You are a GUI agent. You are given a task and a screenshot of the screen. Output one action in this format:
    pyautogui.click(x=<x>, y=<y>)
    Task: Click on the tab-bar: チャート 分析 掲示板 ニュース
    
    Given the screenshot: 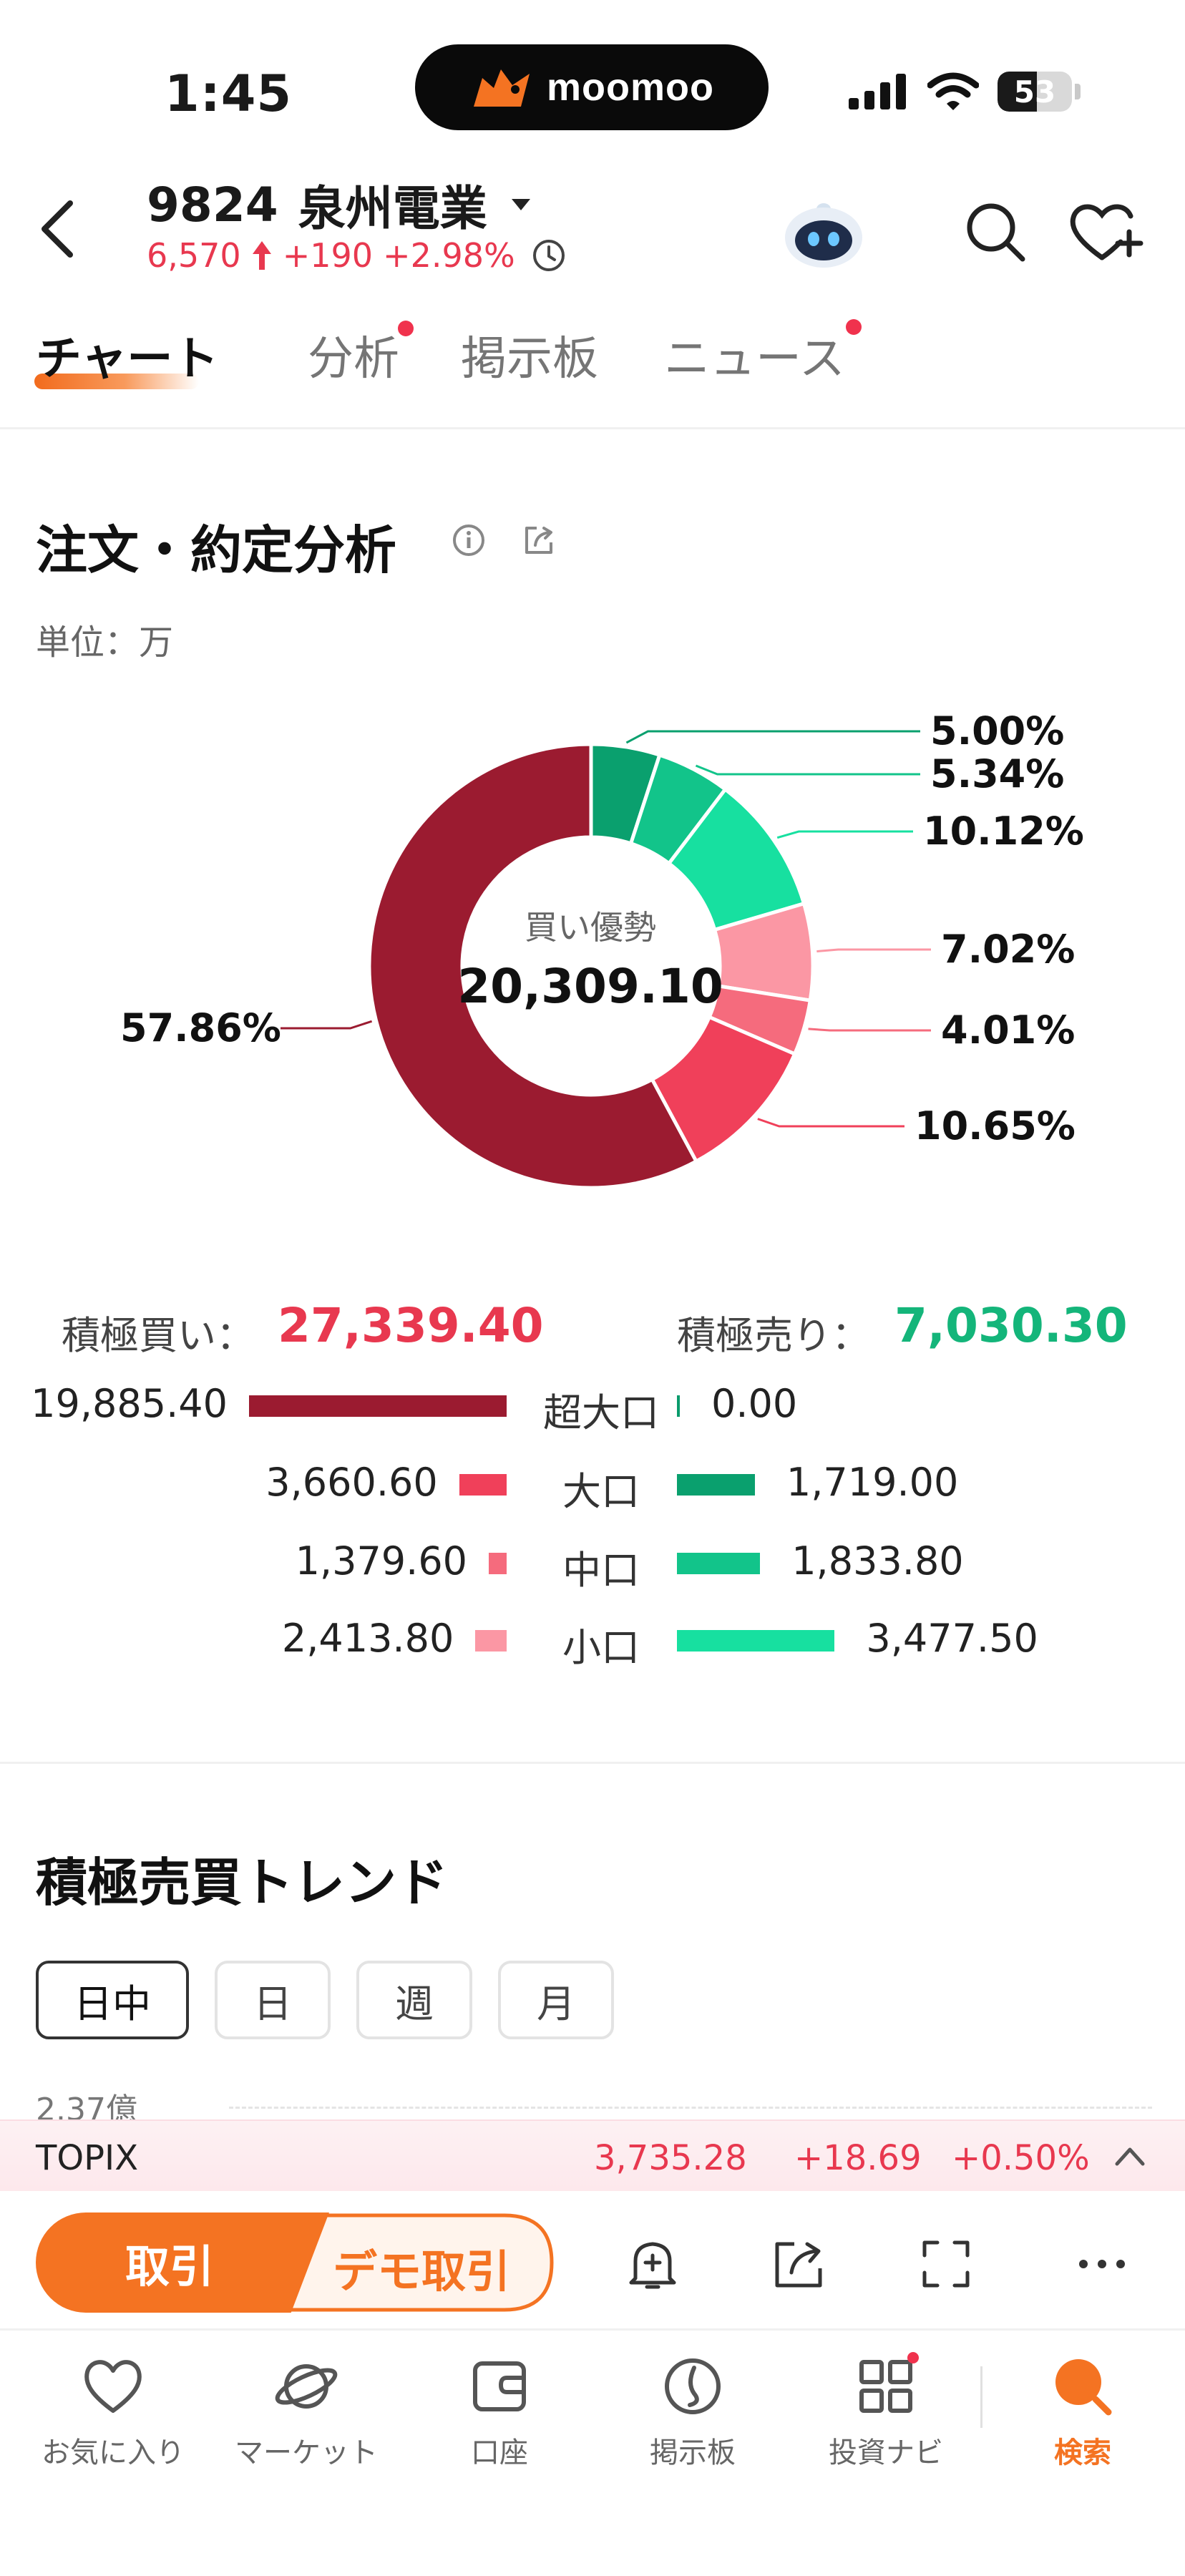 What is the action you would take?
    pyautogui.click(x=592, y=368)
    